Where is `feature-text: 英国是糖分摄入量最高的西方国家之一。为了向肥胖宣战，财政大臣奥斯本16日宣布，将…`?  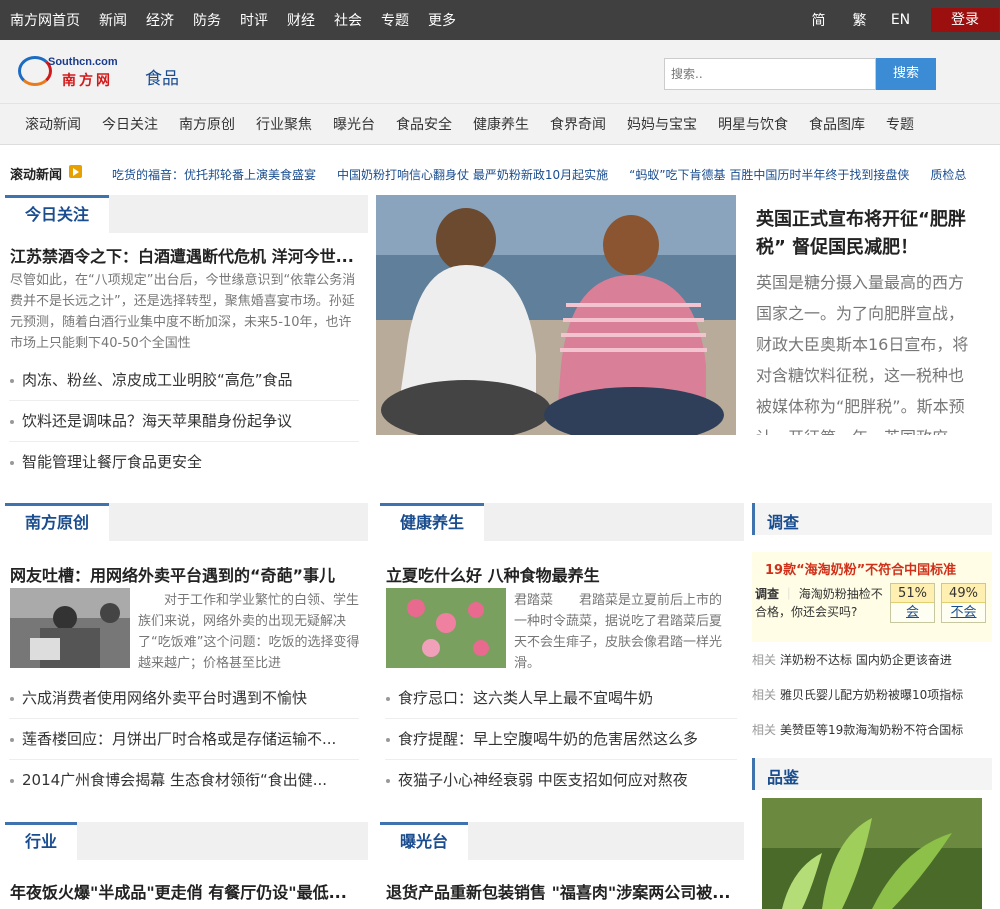 feature-text: 英国是糖分摄入量最高的西方国家之一。为了向肥胖宣战，财政大臣奥斯本16日宣布，将… is located at coordinates (862, 354).